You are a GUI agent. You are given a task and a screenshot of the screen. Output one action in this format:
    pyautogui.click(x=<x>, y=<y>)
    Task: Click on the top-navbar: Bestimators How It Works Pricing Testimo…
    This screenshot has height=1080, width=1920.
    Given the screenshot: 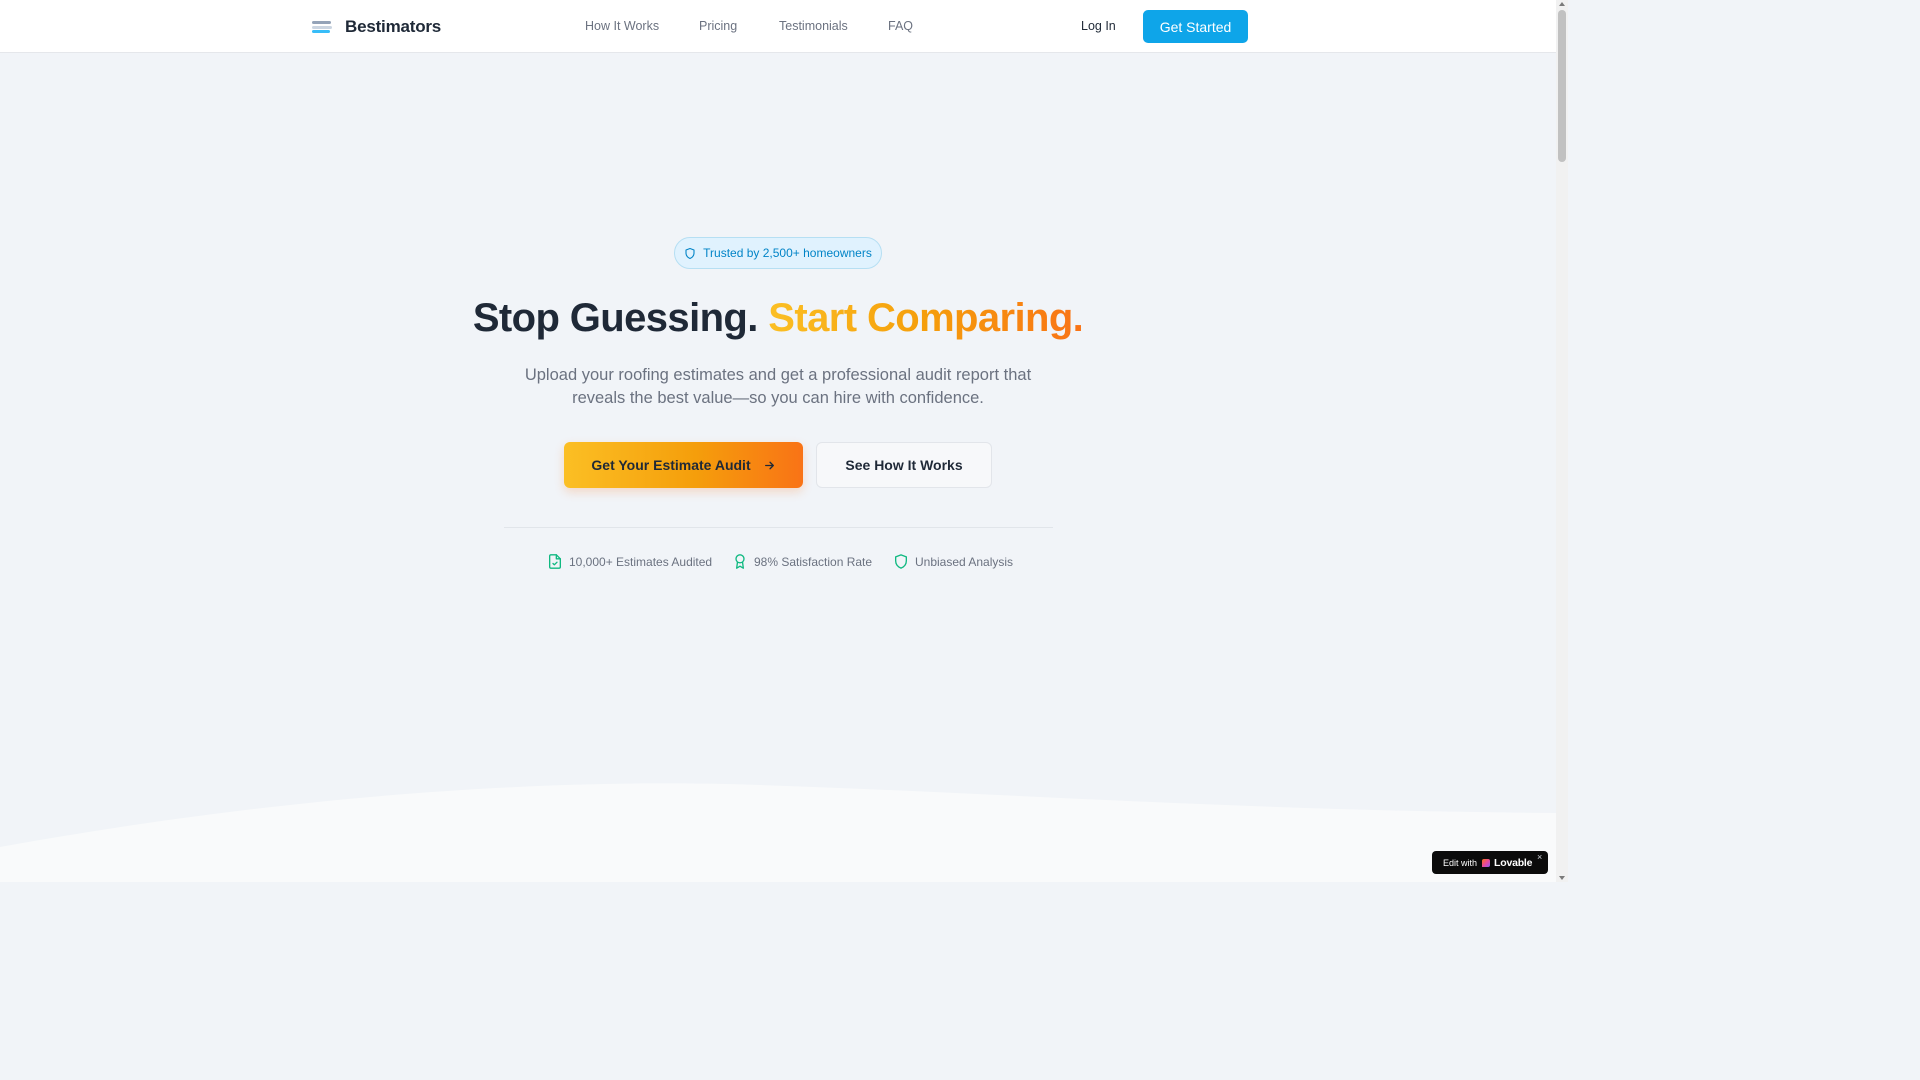 What is the action you would take?
    pyautogui.click(x=778, y=26)
    